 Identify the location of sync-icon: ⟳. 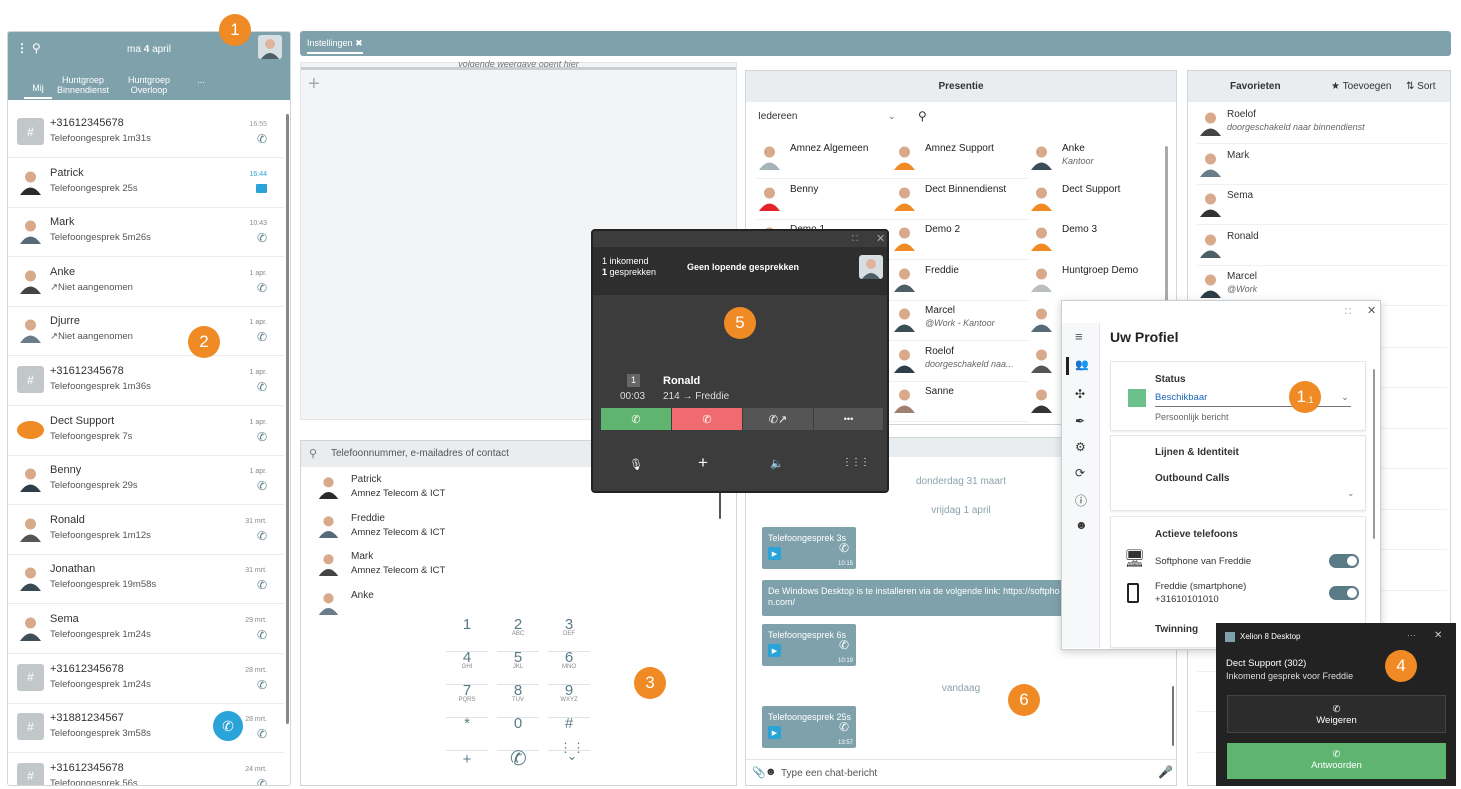
(1080, 473).